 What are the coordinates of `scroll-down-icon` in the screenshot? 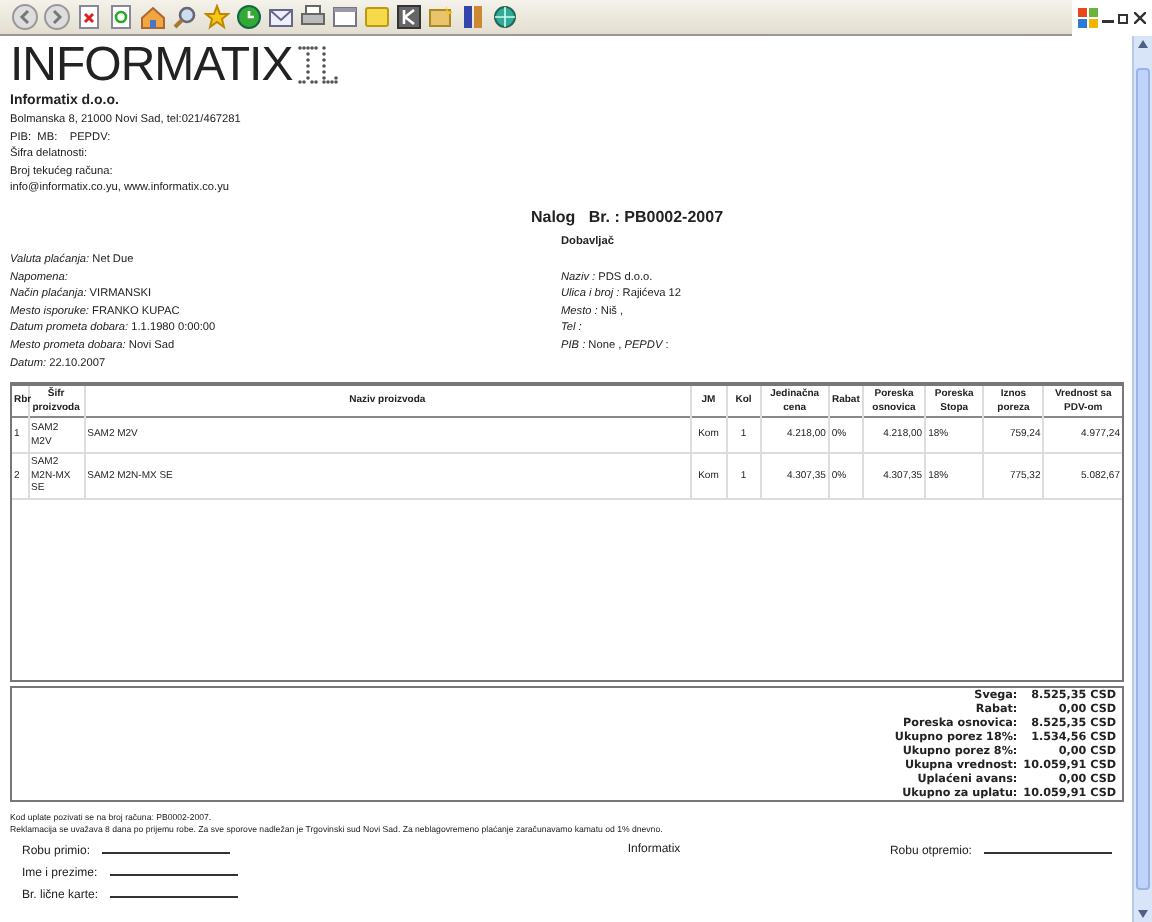 It's located at (1143, 914).